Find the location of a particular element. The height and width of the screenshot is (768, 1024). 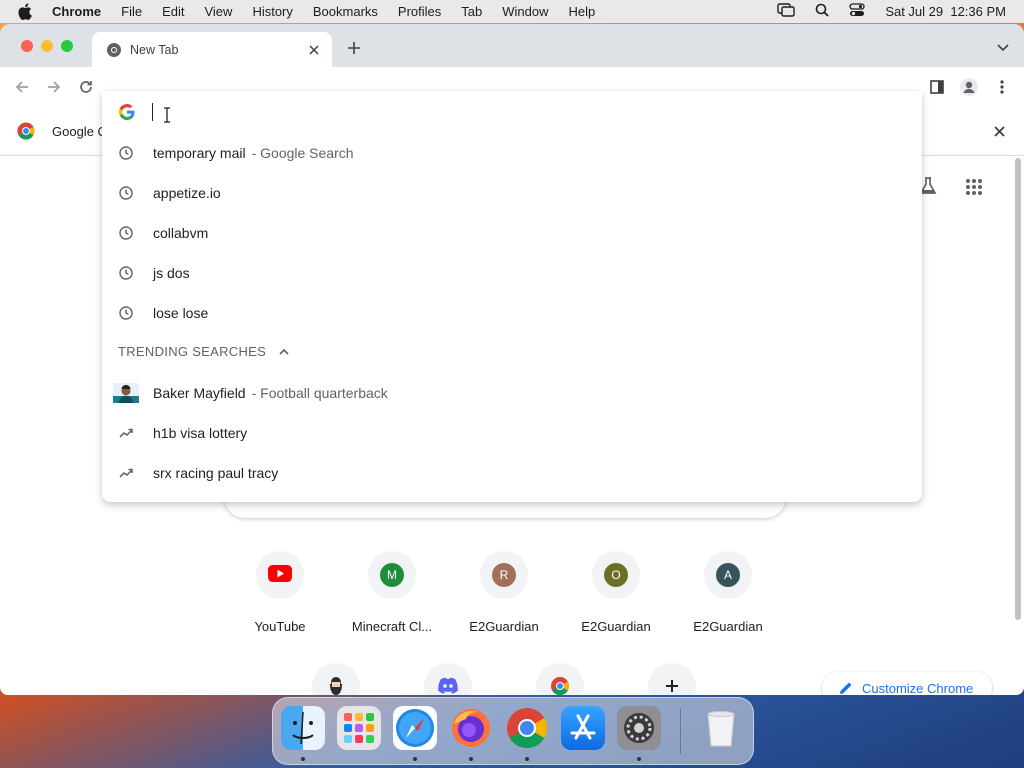

customize-chrome-button: Customize Chrome is located at coordinates (907, 683).